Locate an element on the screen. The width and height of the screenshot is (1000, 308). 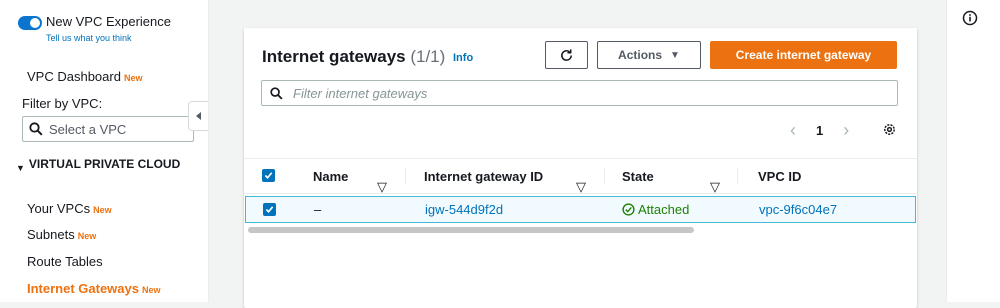
sidebar-collapse-button is located at coordinates (198, 116).